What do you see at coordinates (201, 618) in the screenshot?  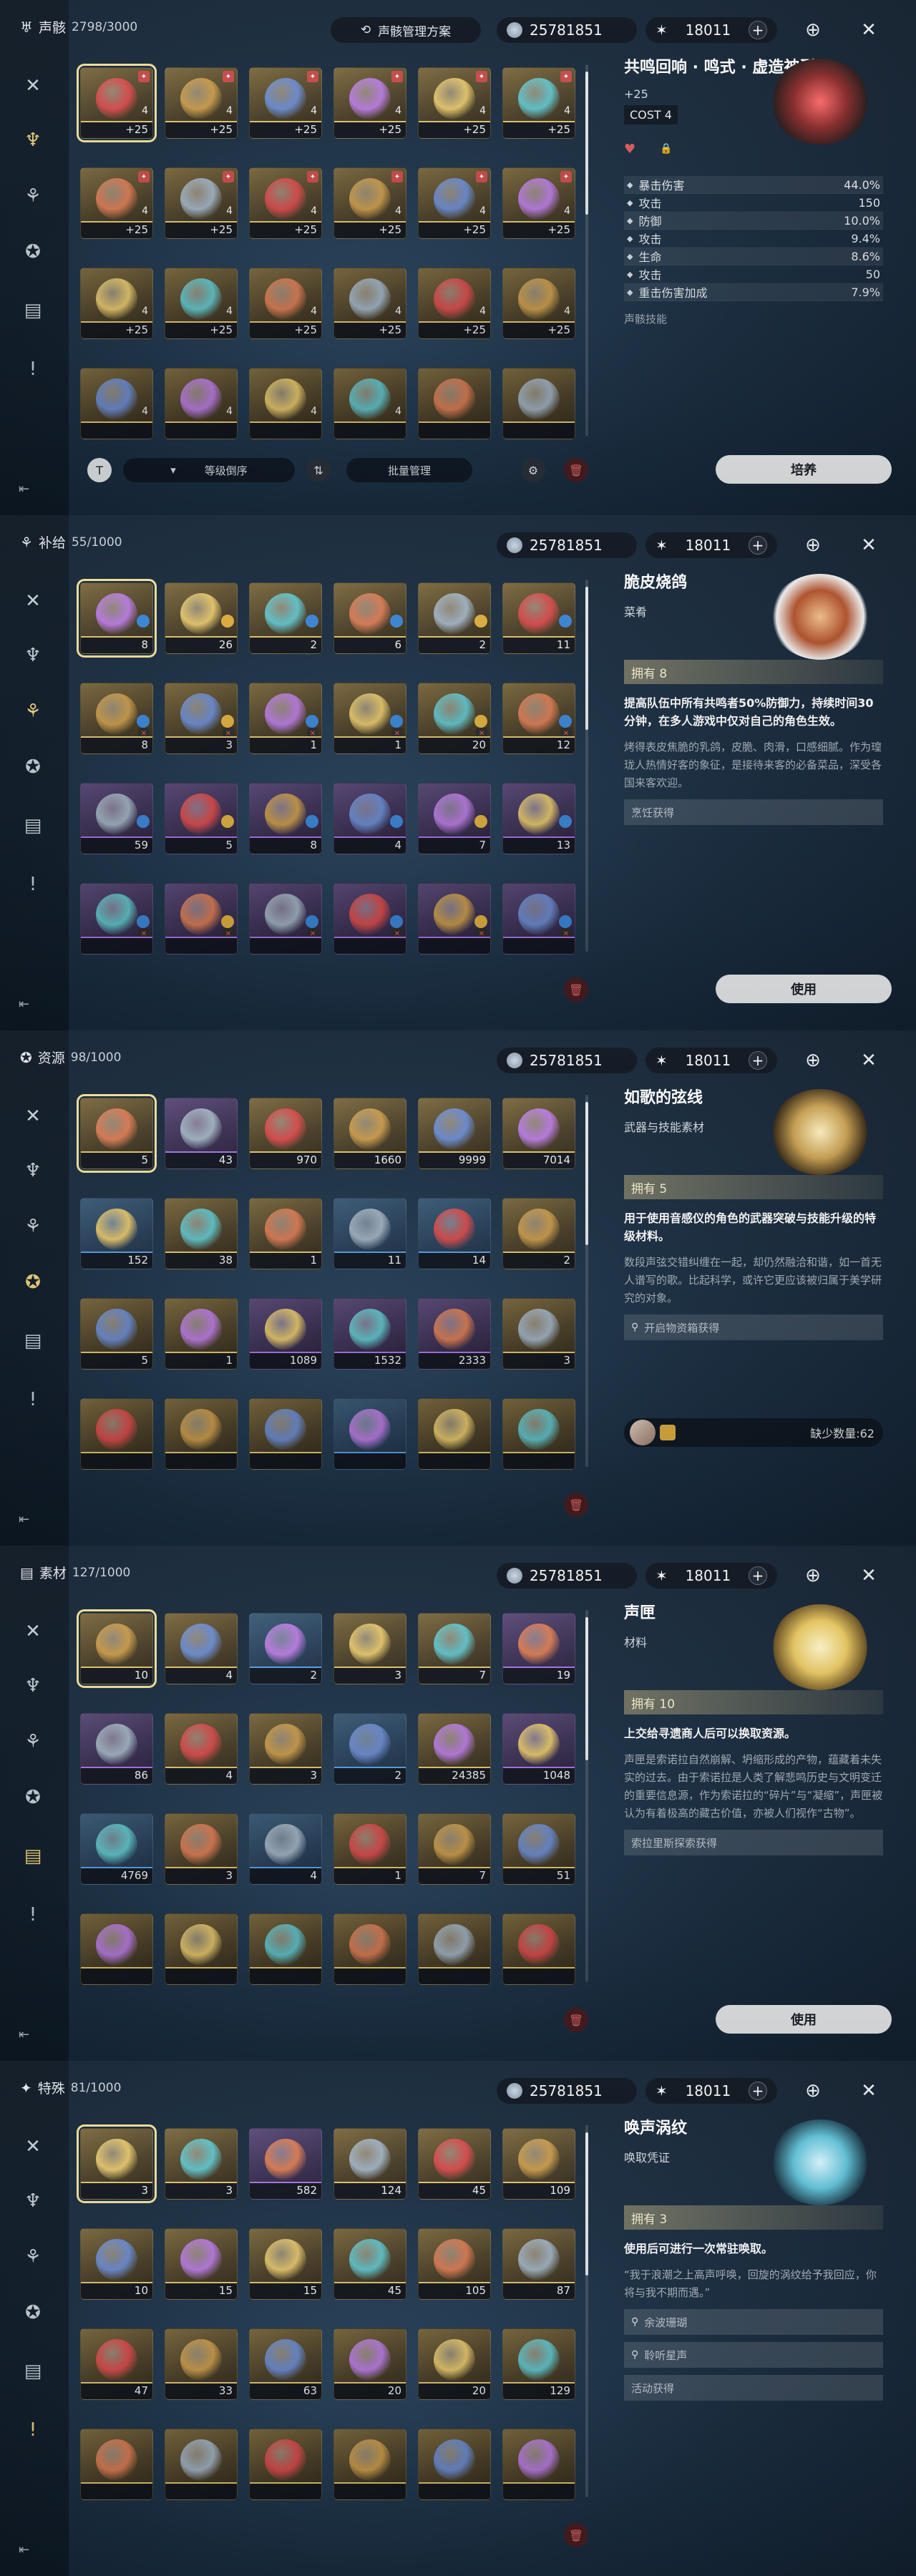 I see `item-slot: 26` at bounding box center [201, 618].